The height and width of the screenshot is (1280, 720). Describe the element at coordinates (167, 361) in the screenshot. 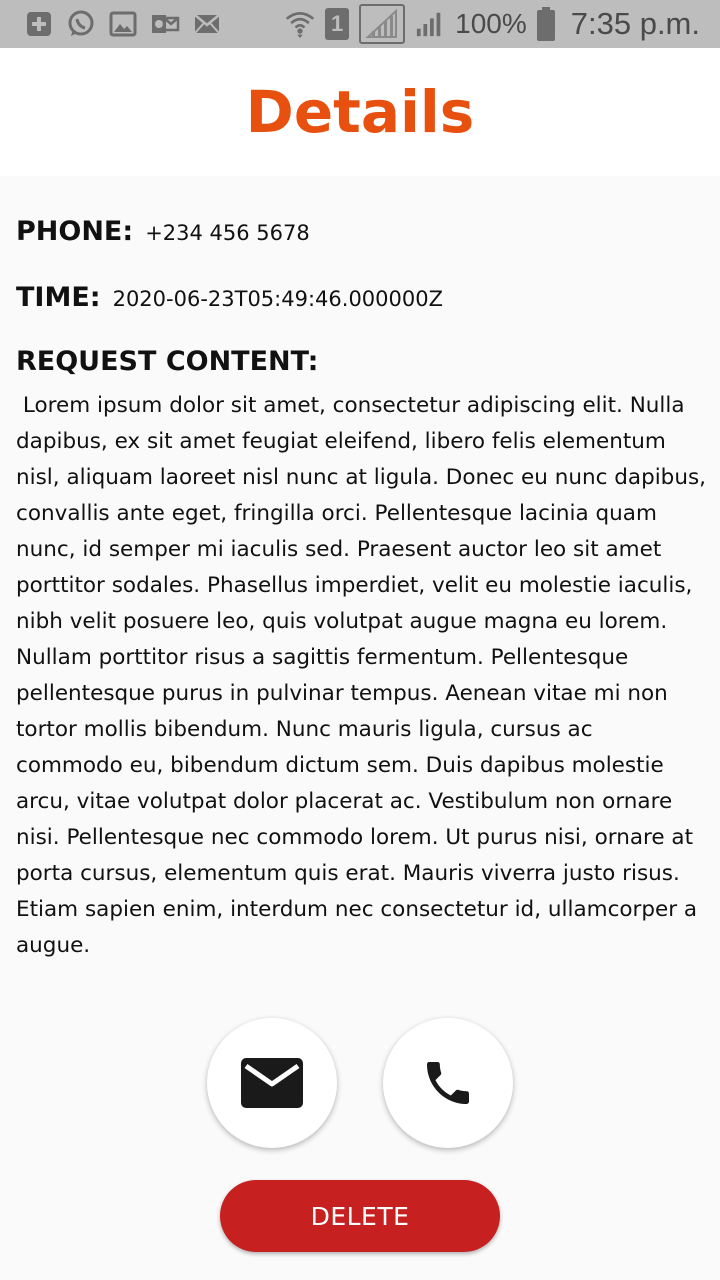

I see `request-content-label: REQUEST CONTENT:` at that location.